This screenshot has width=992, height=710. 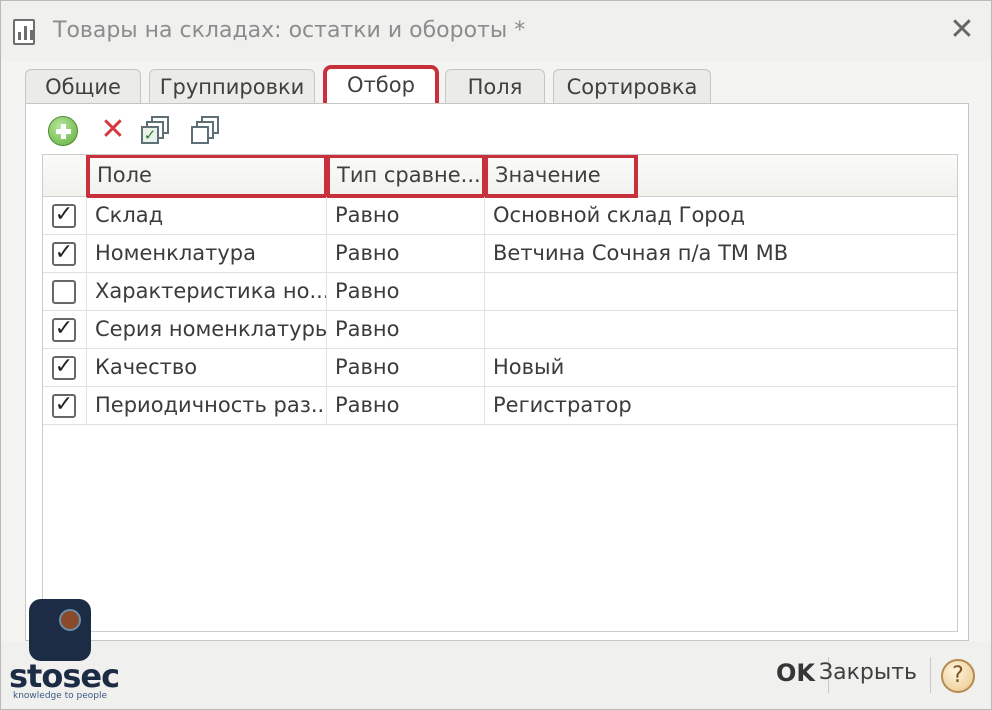 I want to click on value-cell: Основной склад Город, so click(x=721, y=216).